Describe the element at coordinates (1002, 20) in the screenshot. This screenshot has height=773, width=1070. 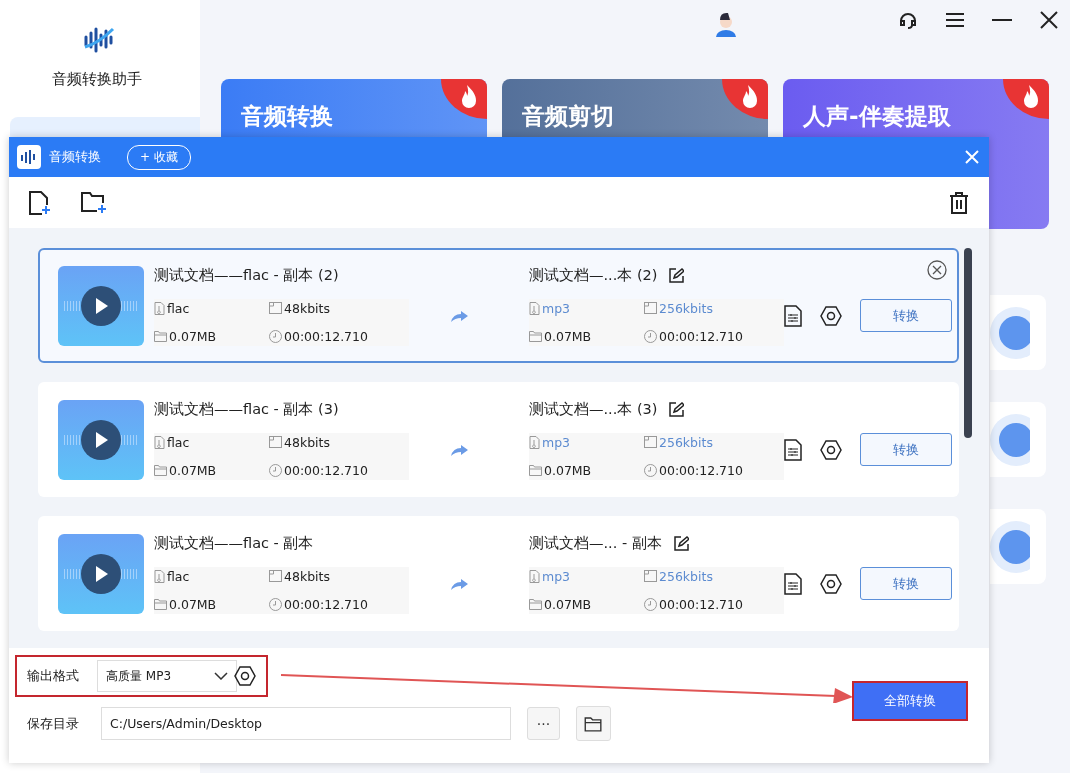
I see `minimize-icon` at that location.